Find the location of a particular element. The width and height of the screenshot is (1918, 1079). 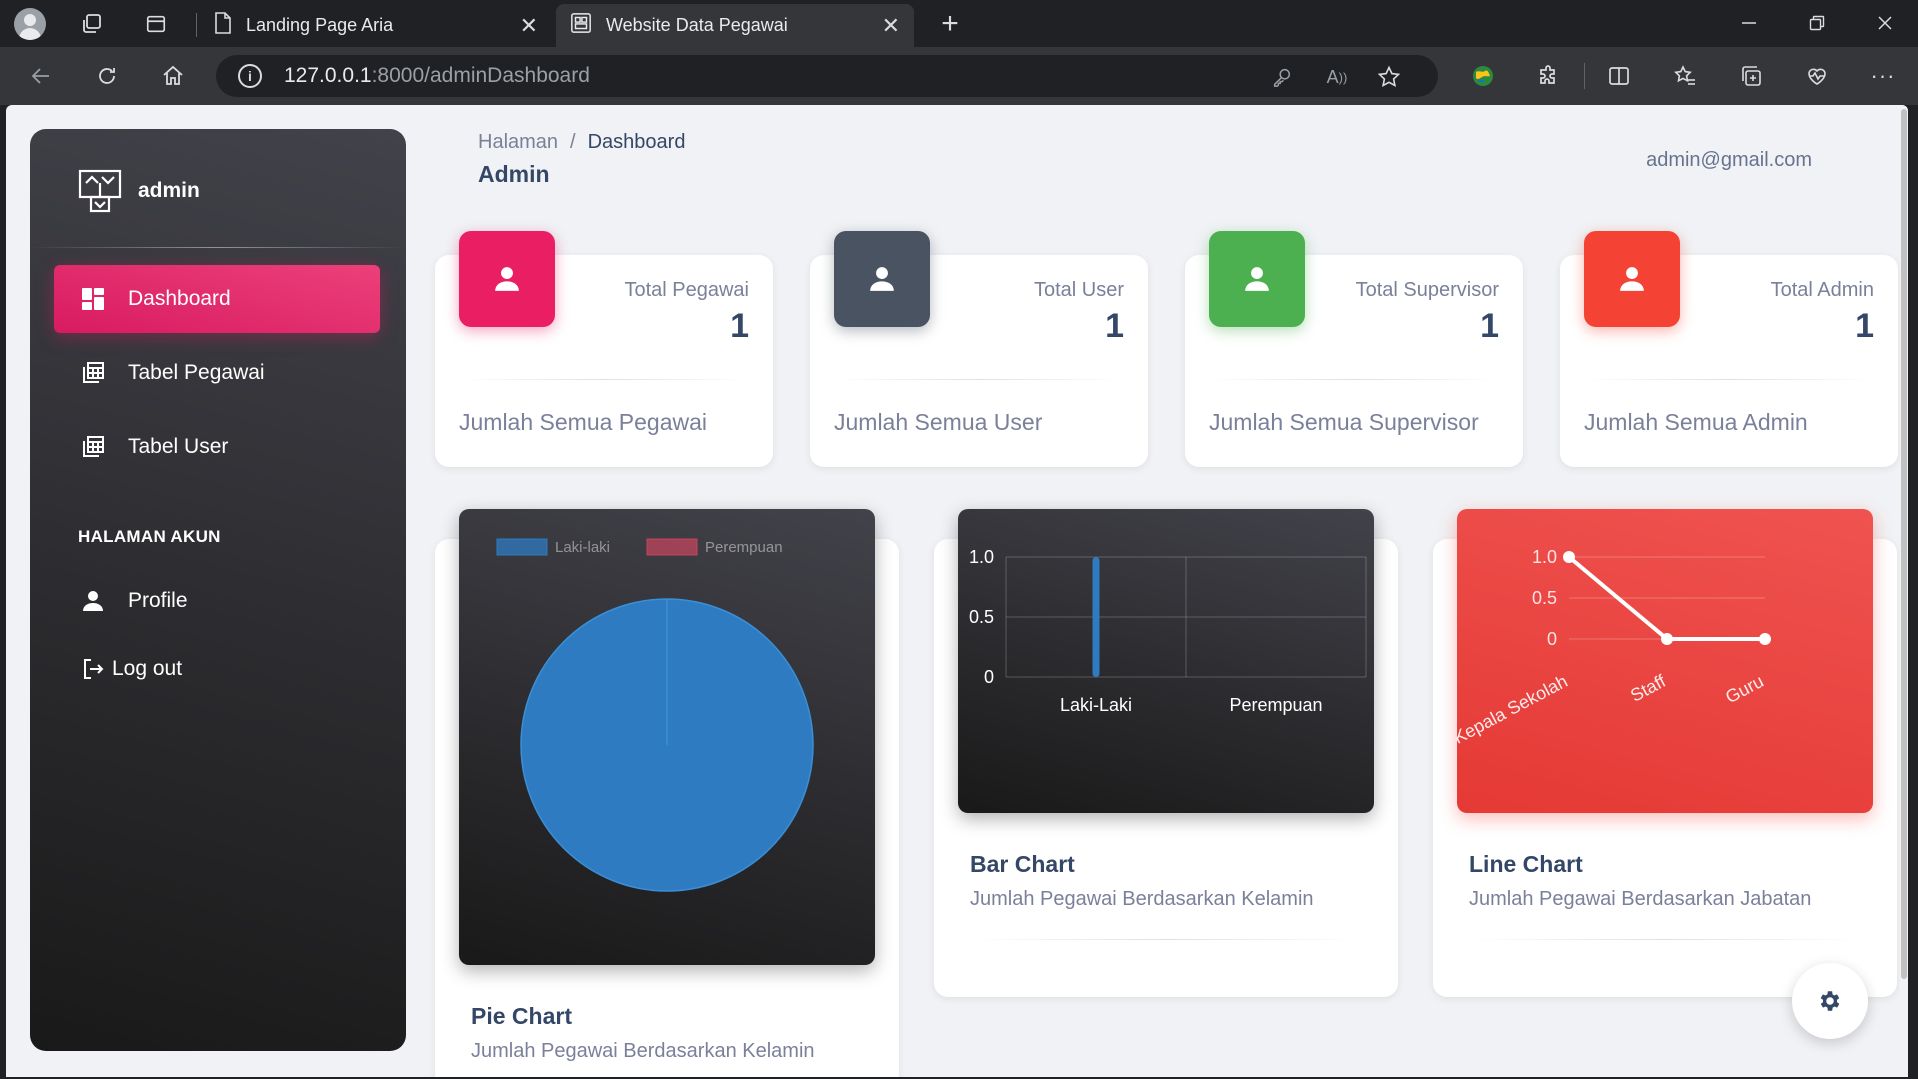

site-info-icon: i is located at coordinates (250, 76).